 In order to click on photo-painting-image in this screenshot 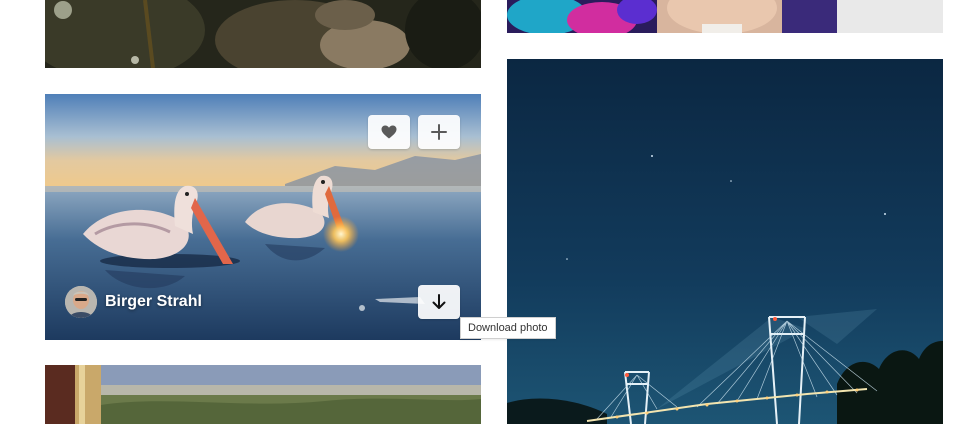, I will do `click(263, 394)`.